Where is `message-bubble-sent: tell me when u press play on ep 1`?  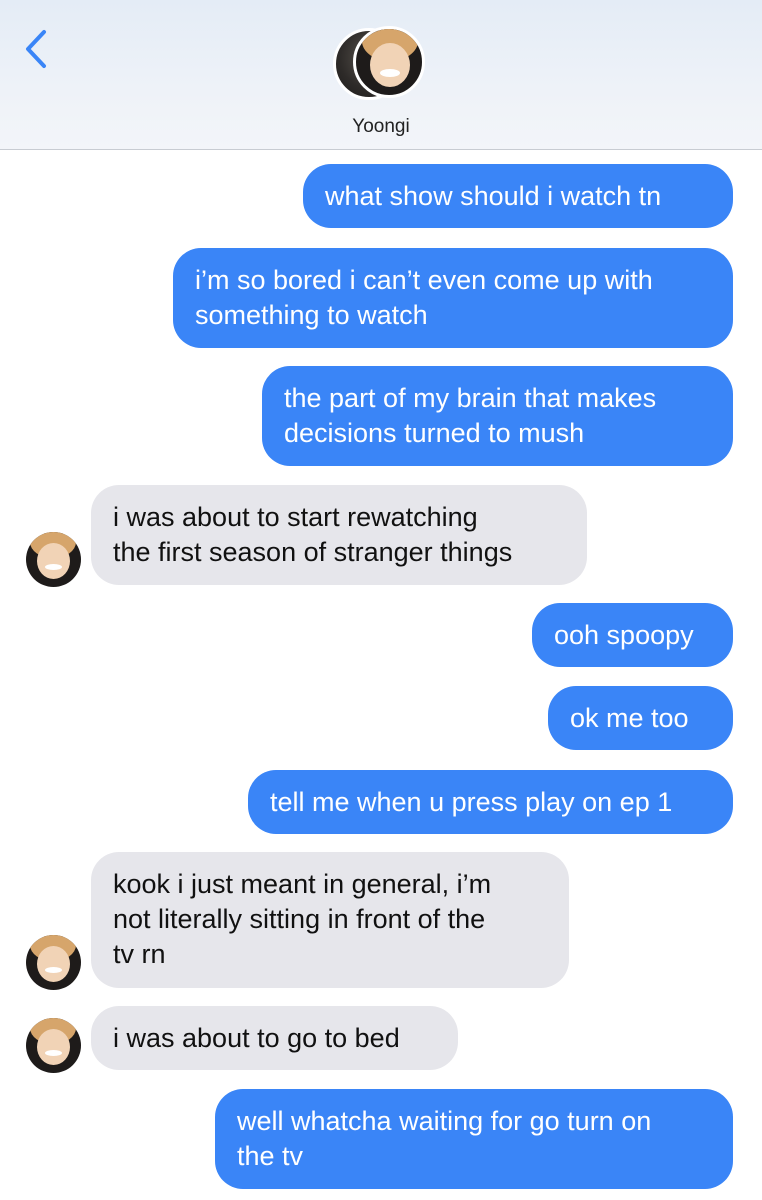
message-bubble-sent: tell me when u press play on ep 1 is located at coordinates (490, 802).